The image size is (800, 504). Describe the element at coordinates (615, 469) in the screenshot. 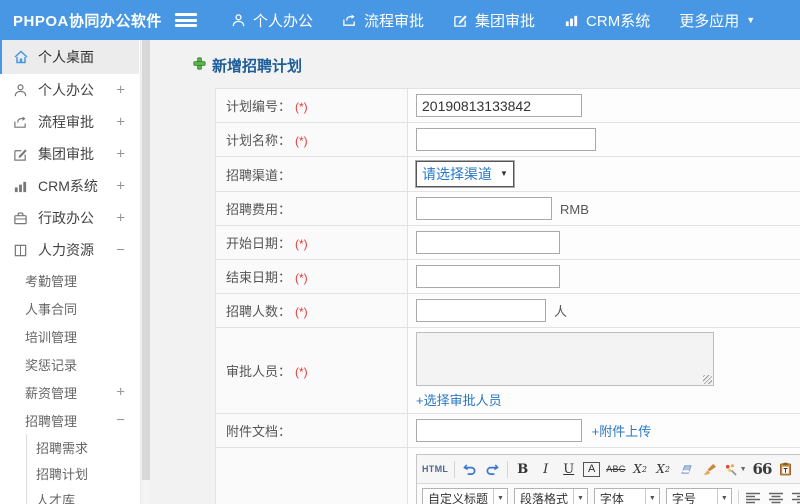

I see `strikethrough-button: ABC` at that location.